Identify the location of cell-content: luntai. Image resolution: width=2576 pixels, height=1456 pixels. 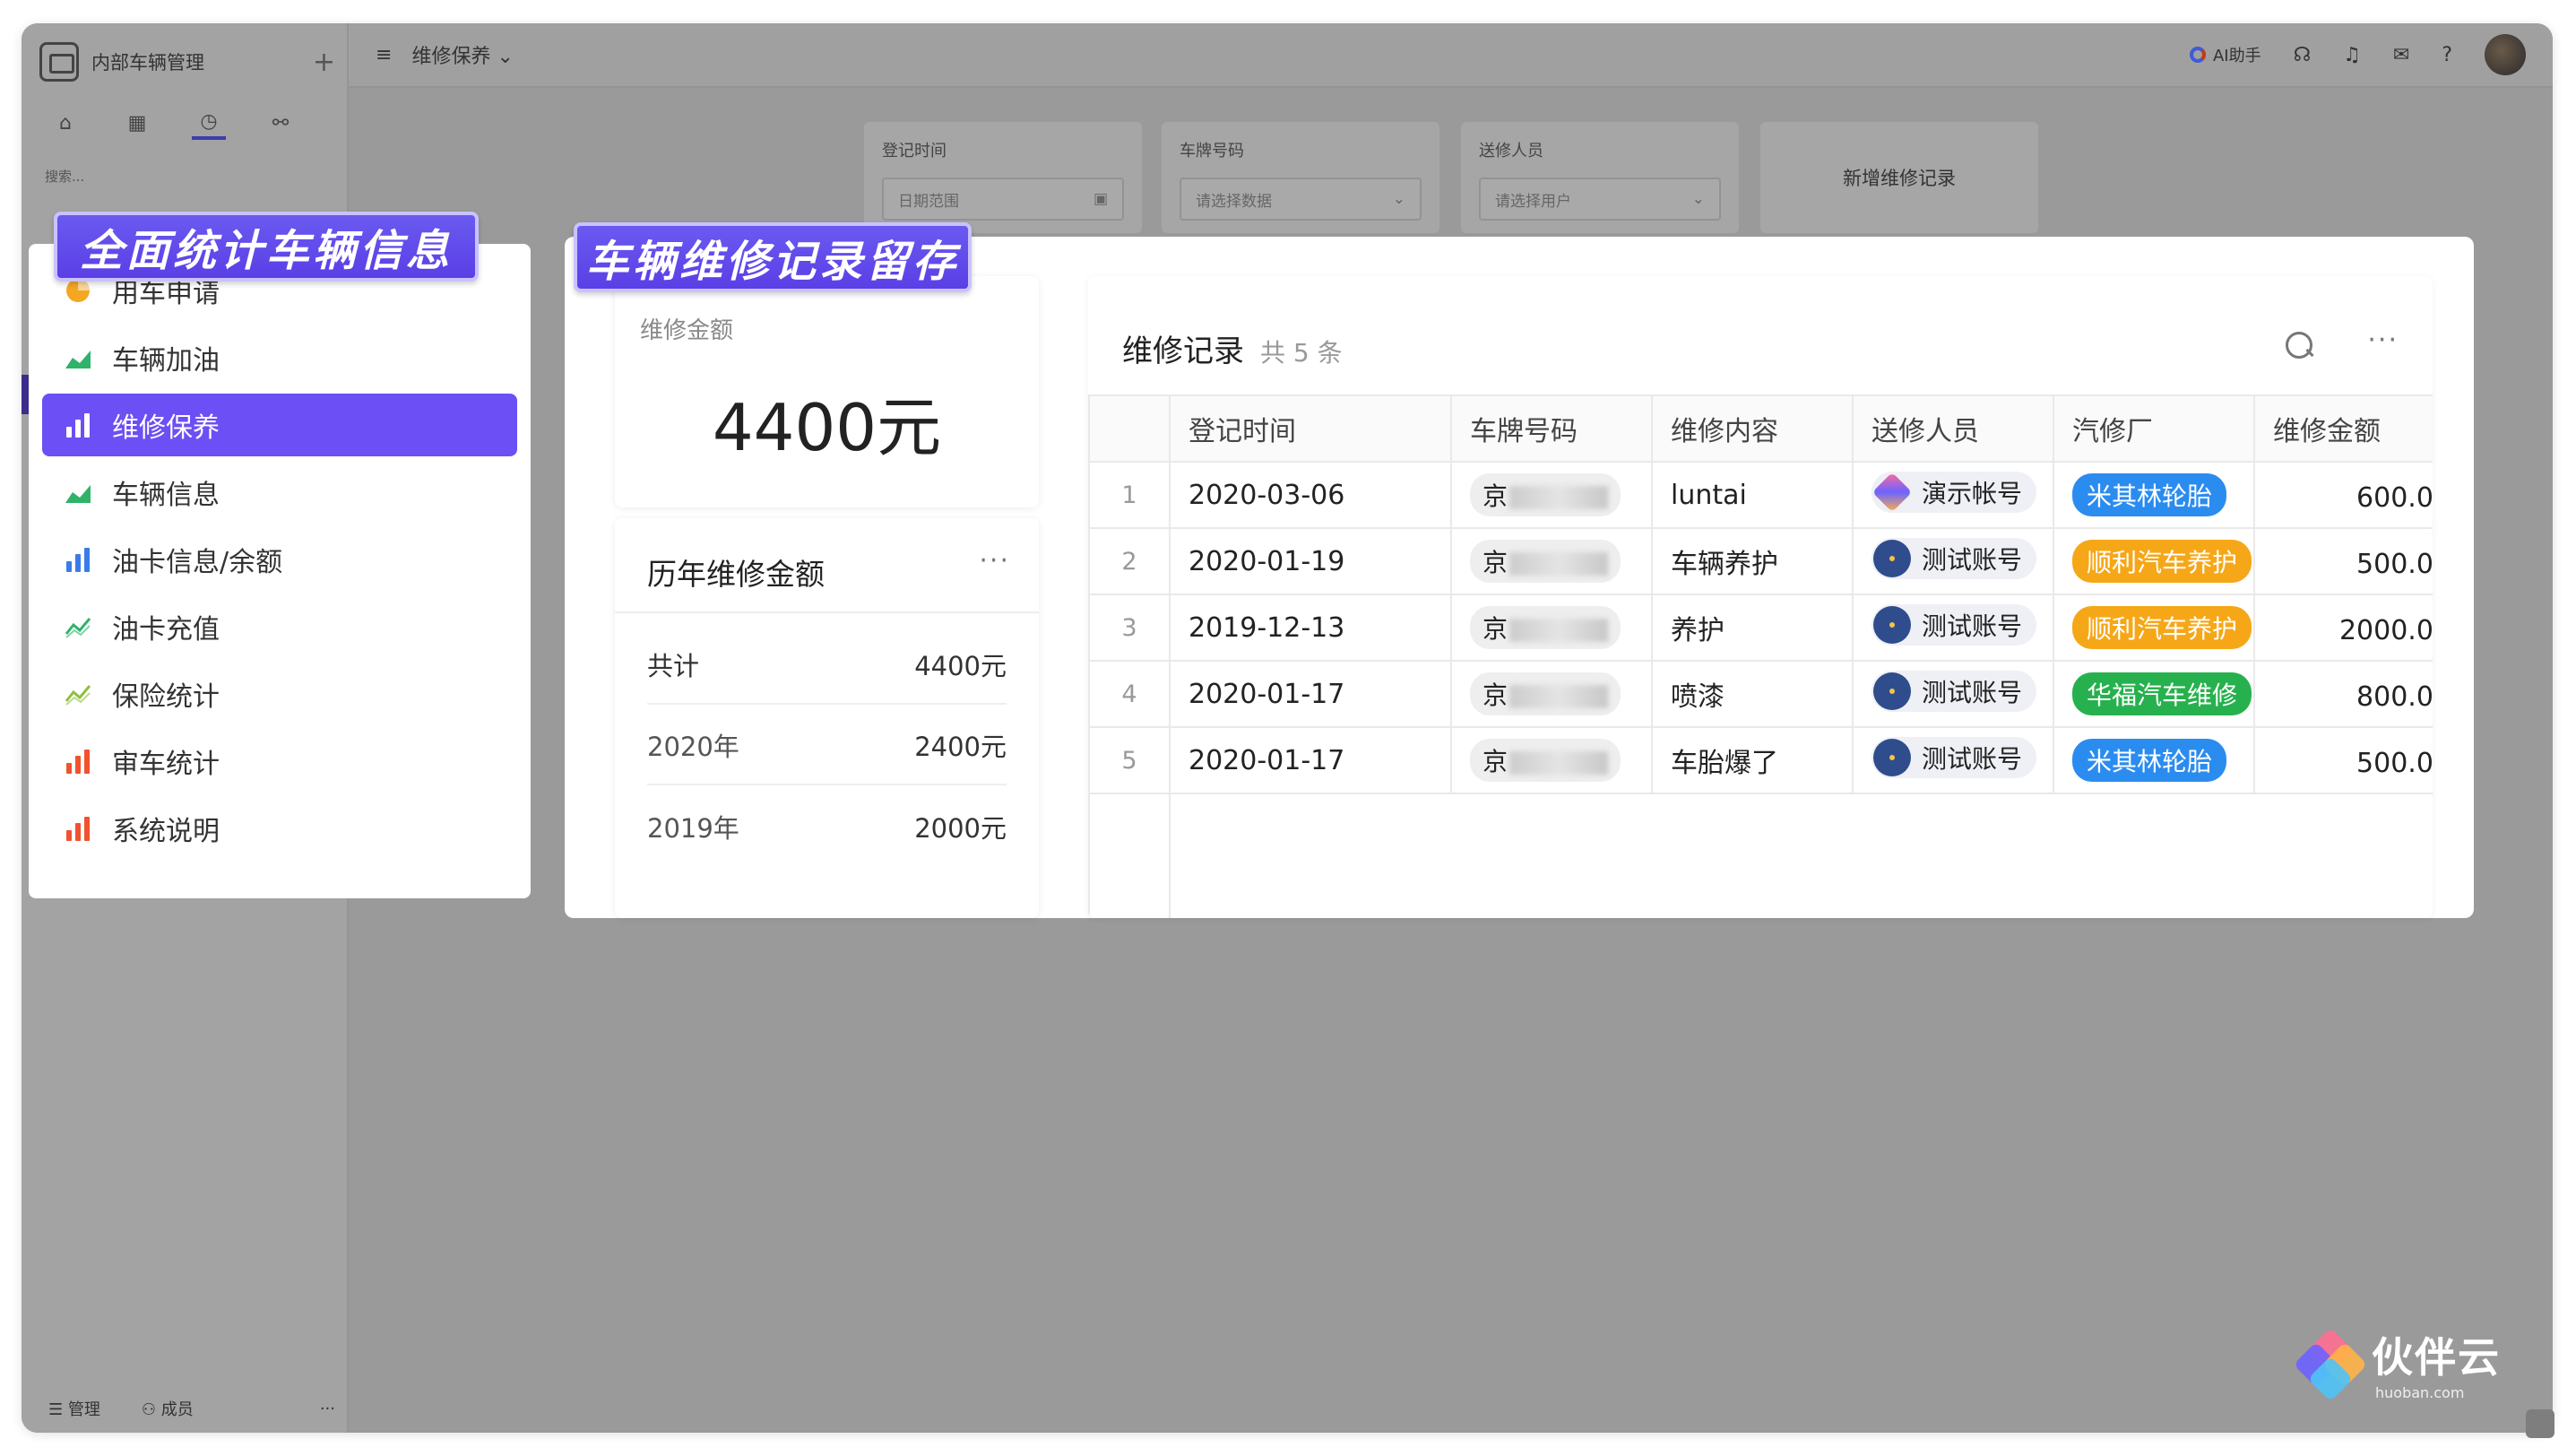
(1752, 495).